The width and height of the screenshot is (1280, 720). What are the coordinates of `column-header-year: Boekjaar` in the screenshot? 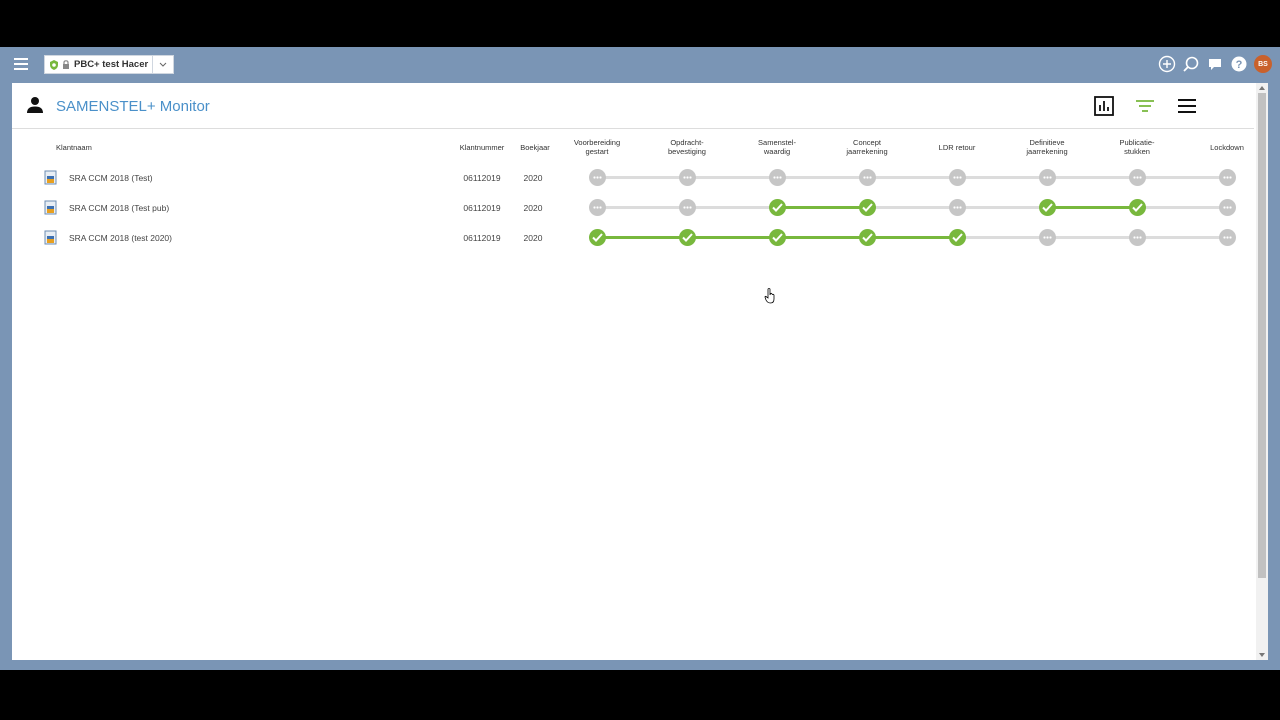 It's located at (535, 147).